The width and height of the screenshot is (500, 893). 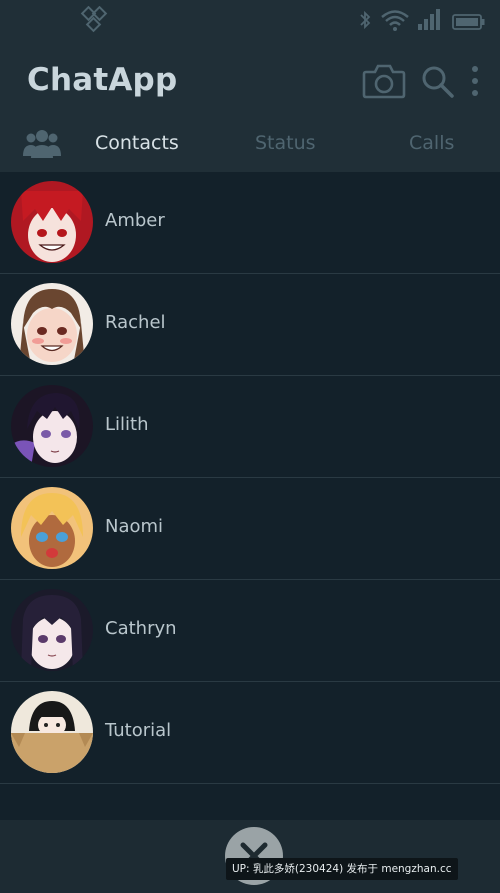 I want to click on bluetooth-icon, so click(x=365, y=20).